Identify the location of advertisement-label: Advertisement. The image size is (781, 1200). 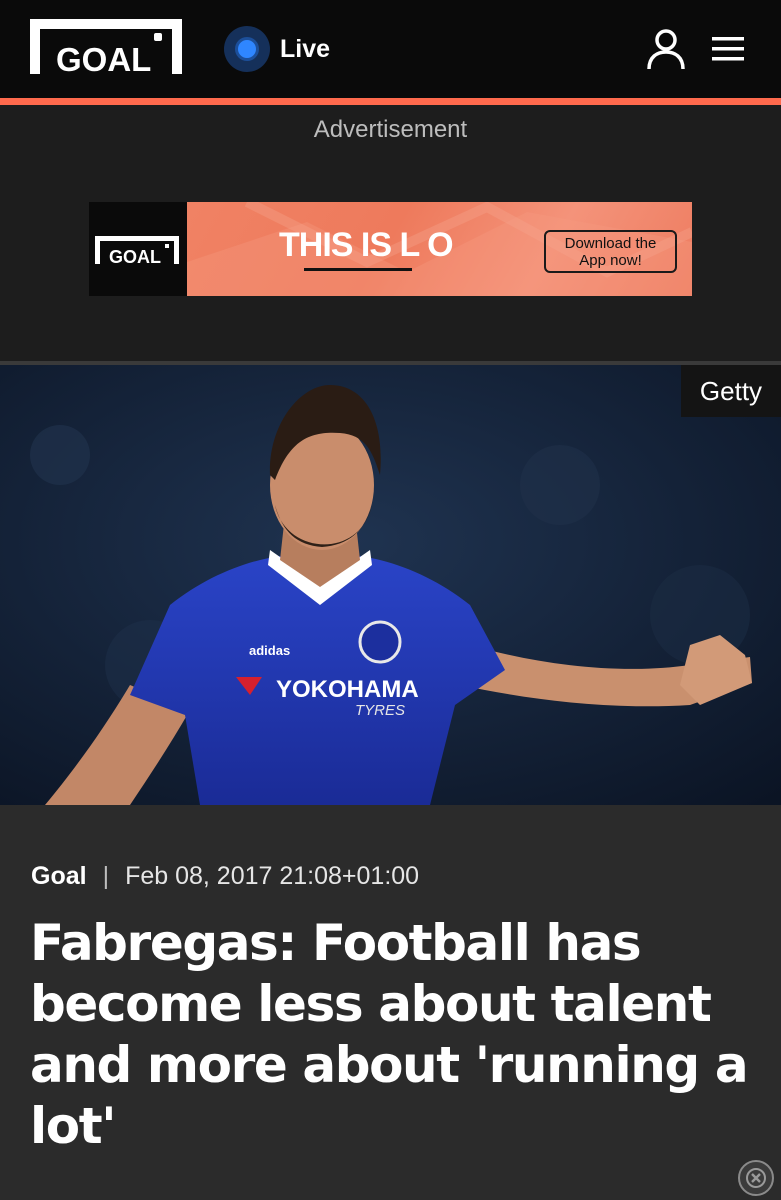
(390, 129).